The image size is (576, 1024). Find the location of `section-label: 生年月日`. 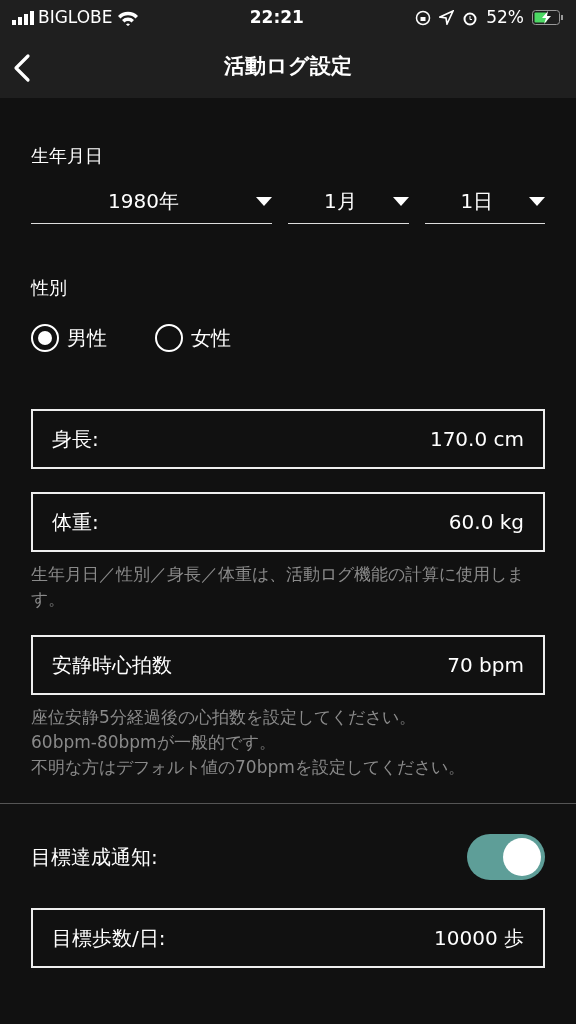

section-label: 生年月日 is located at coordinates (67, 156).